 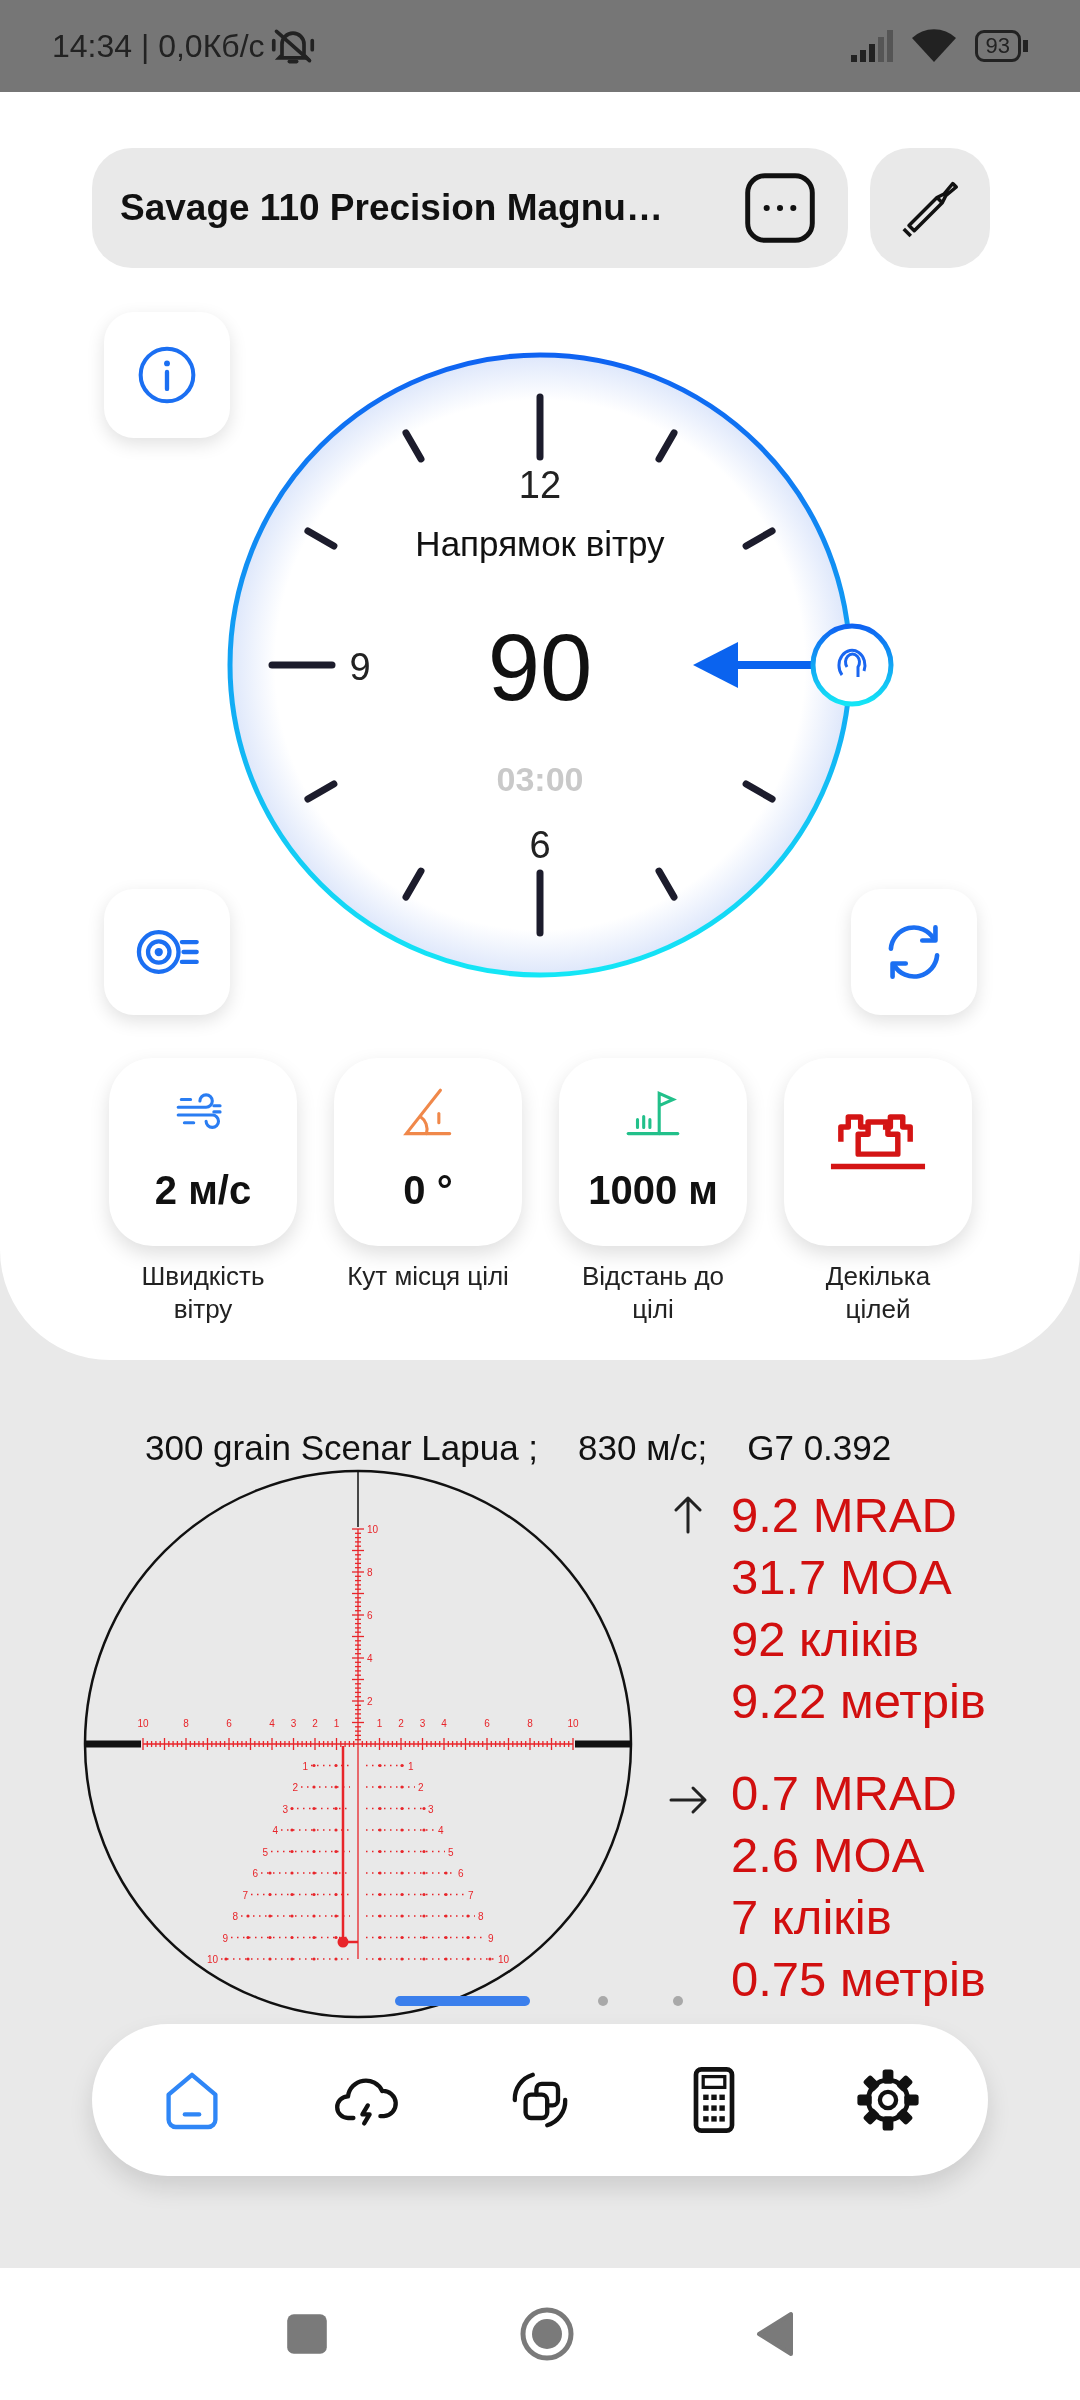 I want to click on info-icon, so click(x=167, y=375).